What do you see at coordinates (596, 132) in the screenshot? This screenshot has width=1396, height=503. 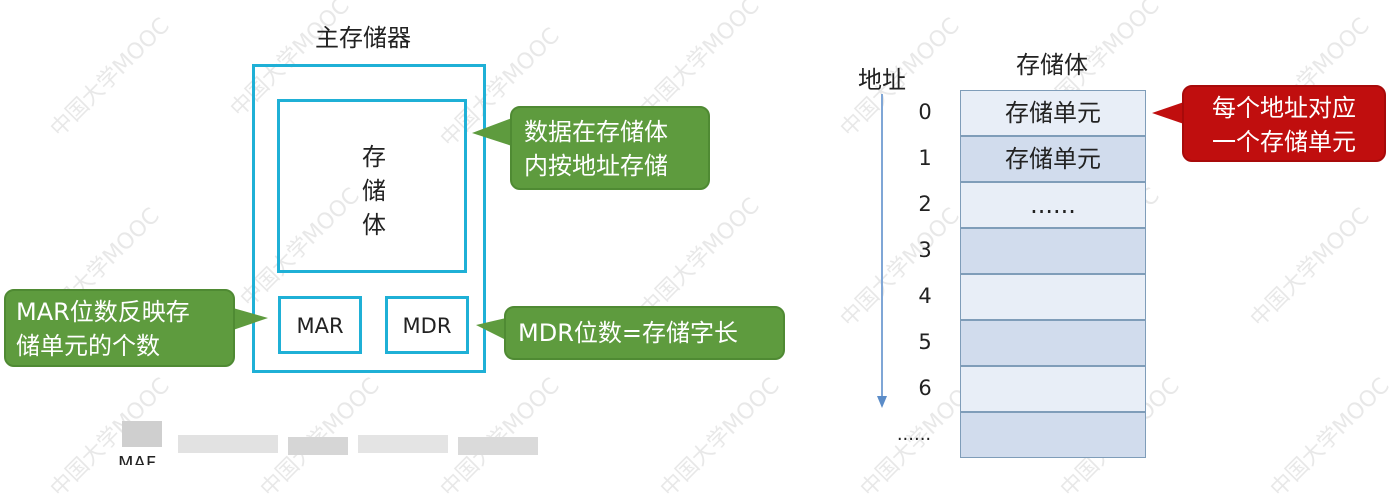 I see `callout-line: 数据在存储体` at bounding box center [596, 132].